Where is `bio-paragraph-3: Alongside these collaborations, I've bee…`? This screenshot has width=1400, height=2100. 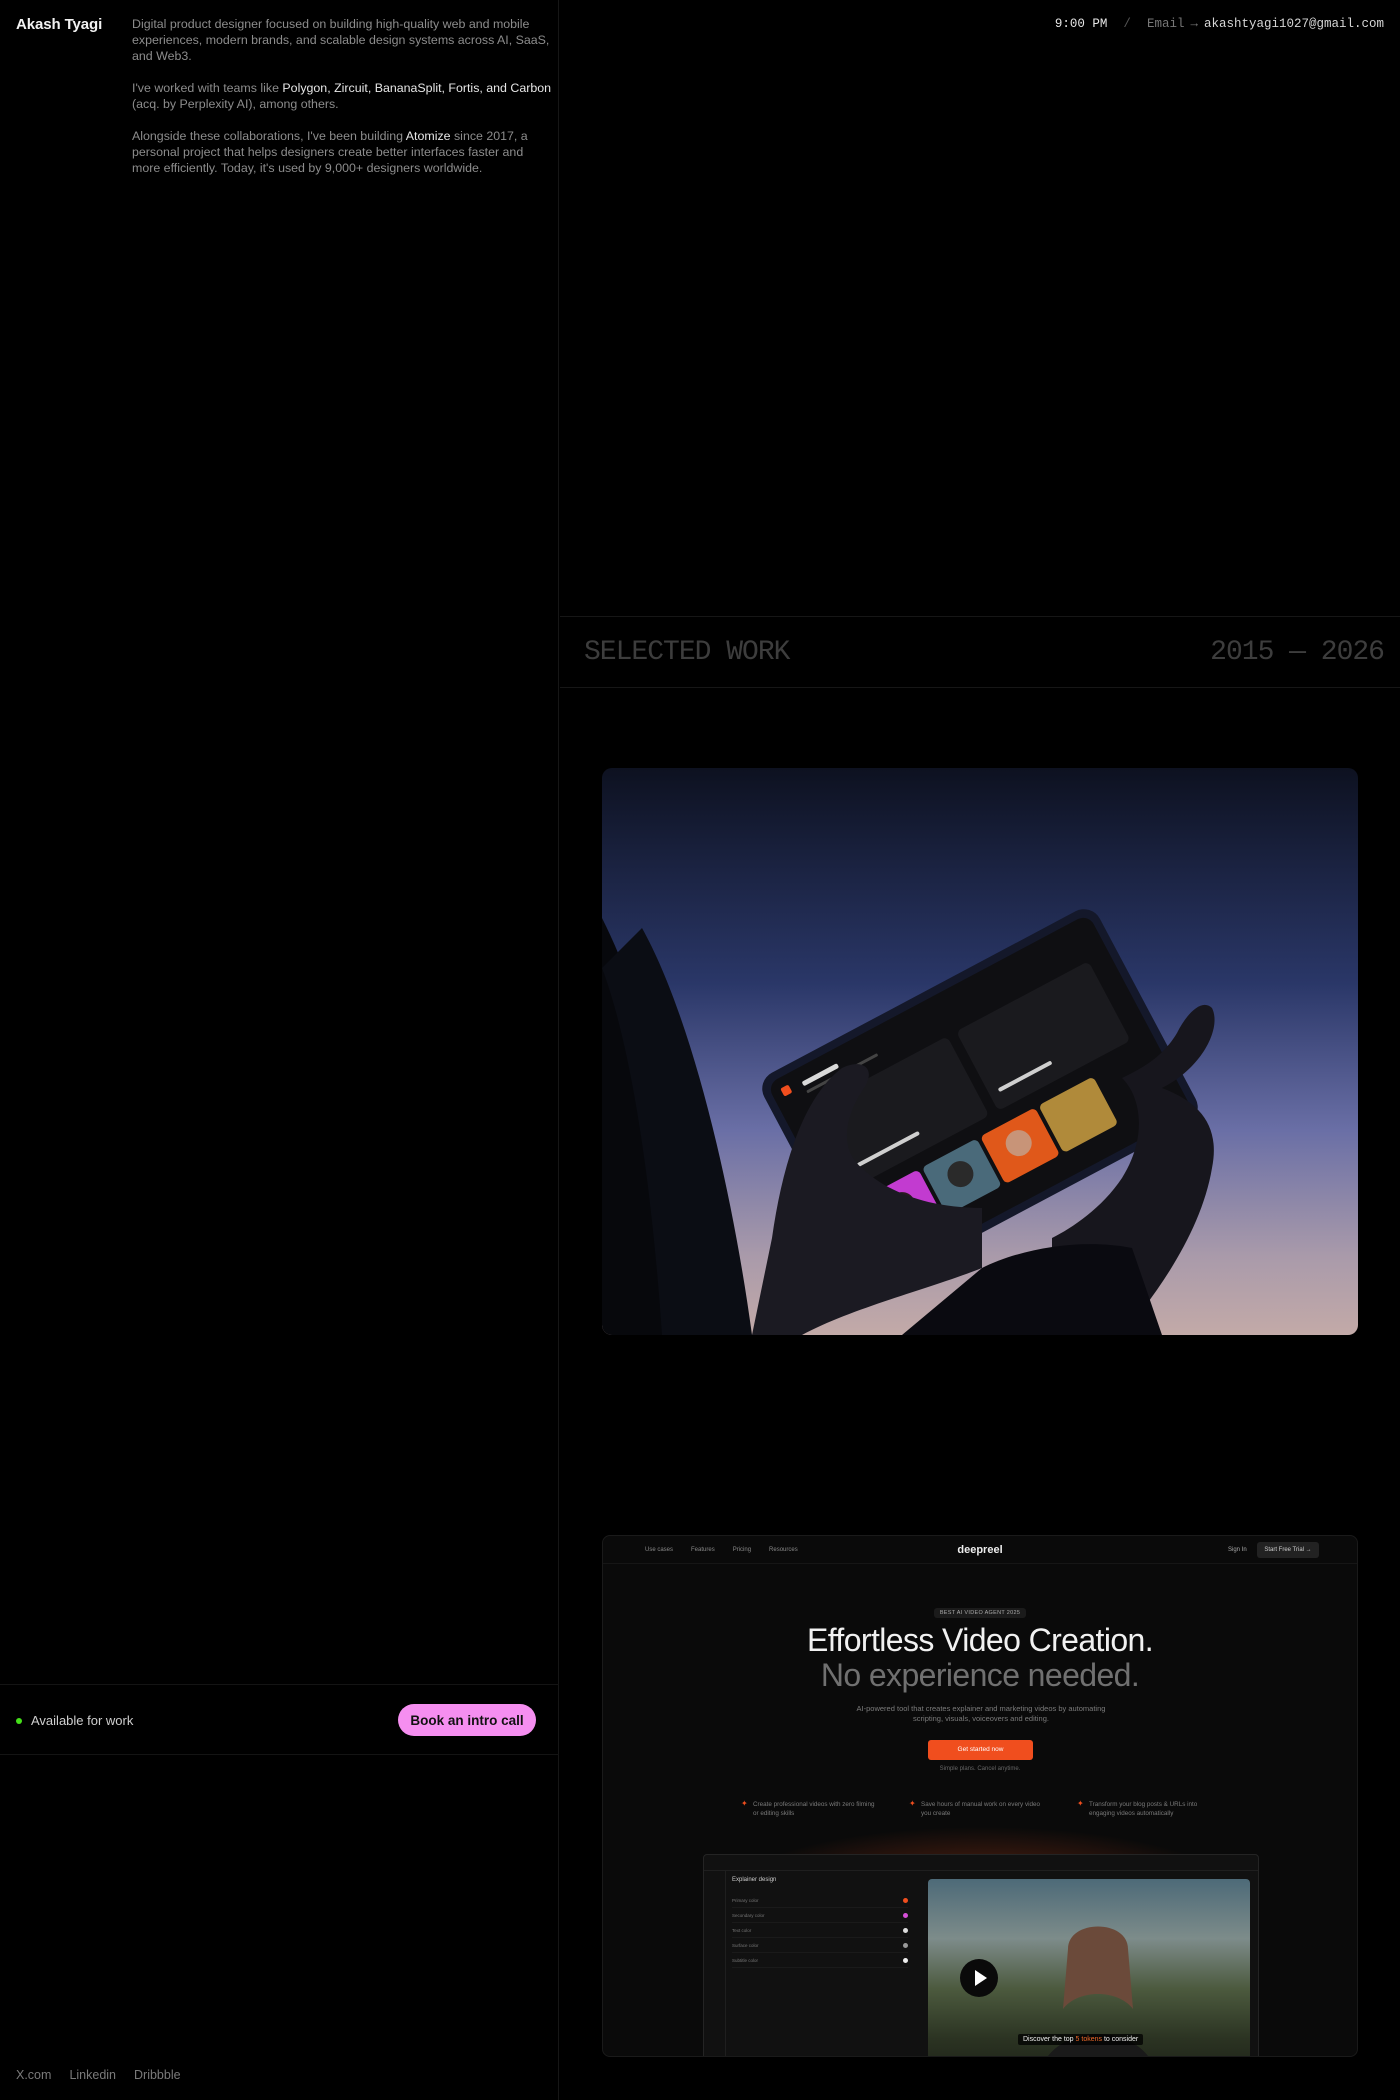 bio-paragraph-3: Alongside these collaborations, I've bee… is located at coordinates (342, 152).